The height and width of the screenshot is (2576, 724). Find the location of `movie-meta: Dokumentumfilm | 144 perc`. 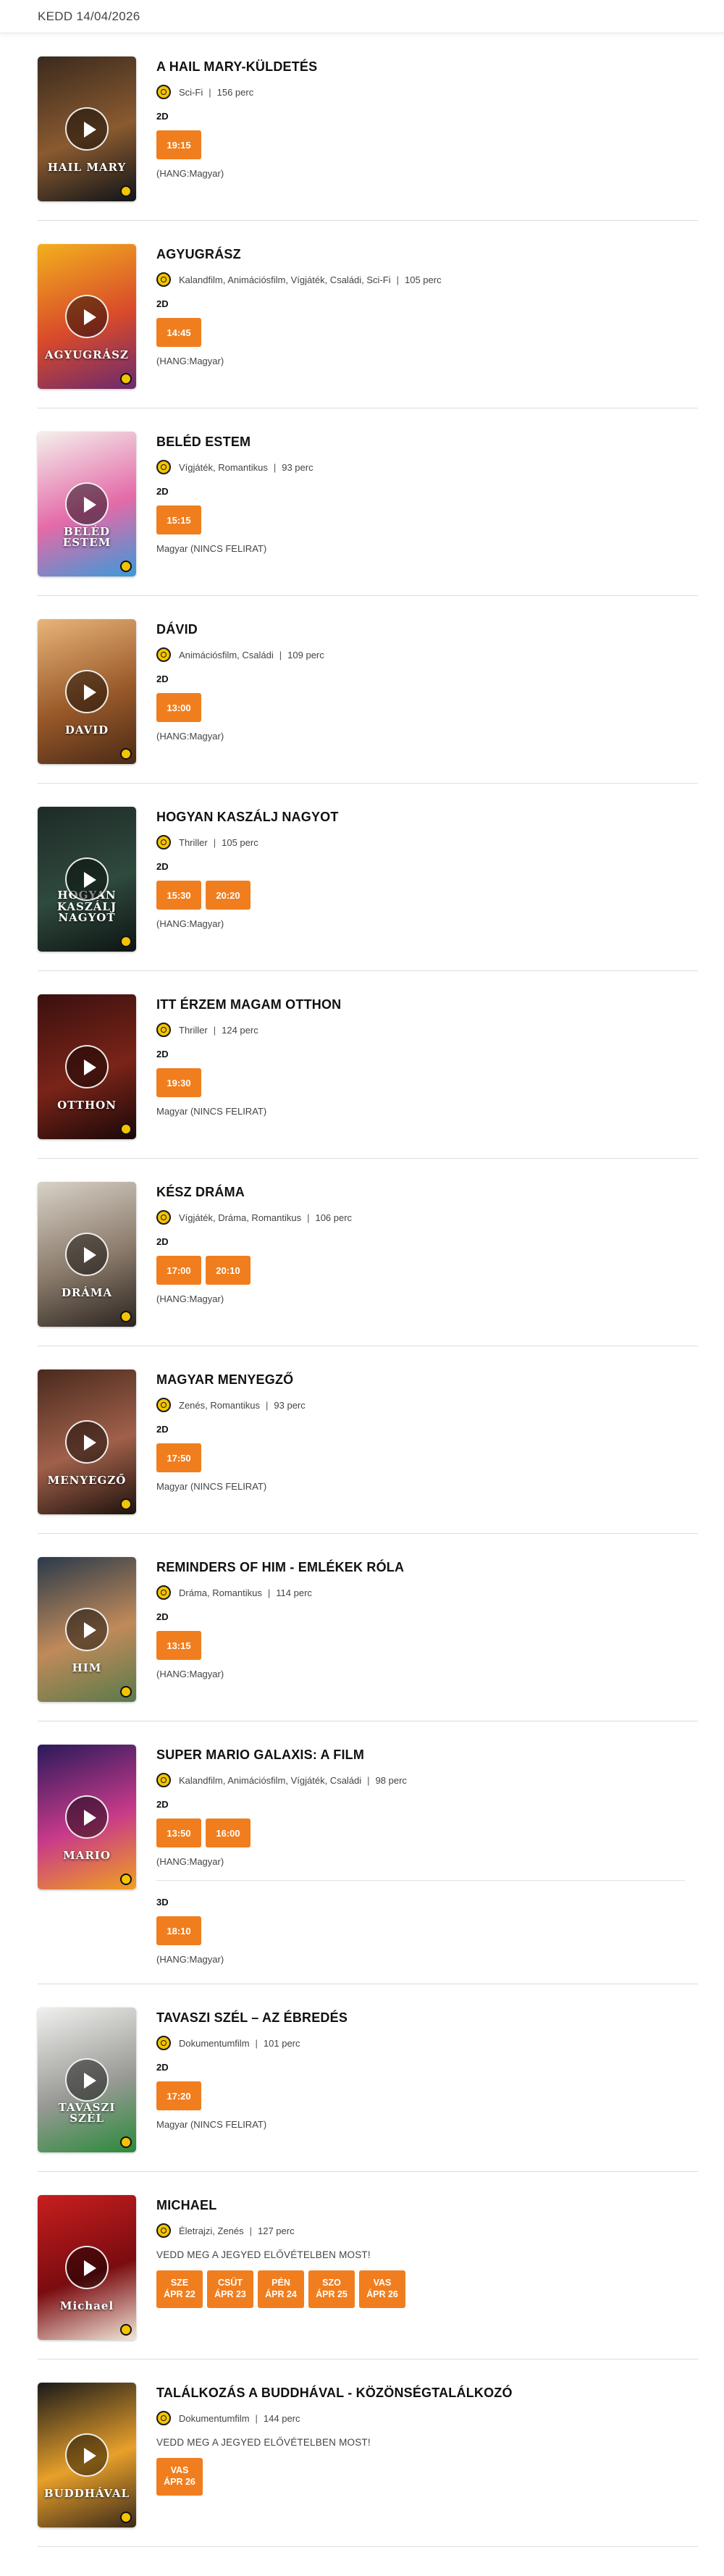

movie-meta: Dokumentumfilm | 144 perc is located at coordinates (427, 2418).